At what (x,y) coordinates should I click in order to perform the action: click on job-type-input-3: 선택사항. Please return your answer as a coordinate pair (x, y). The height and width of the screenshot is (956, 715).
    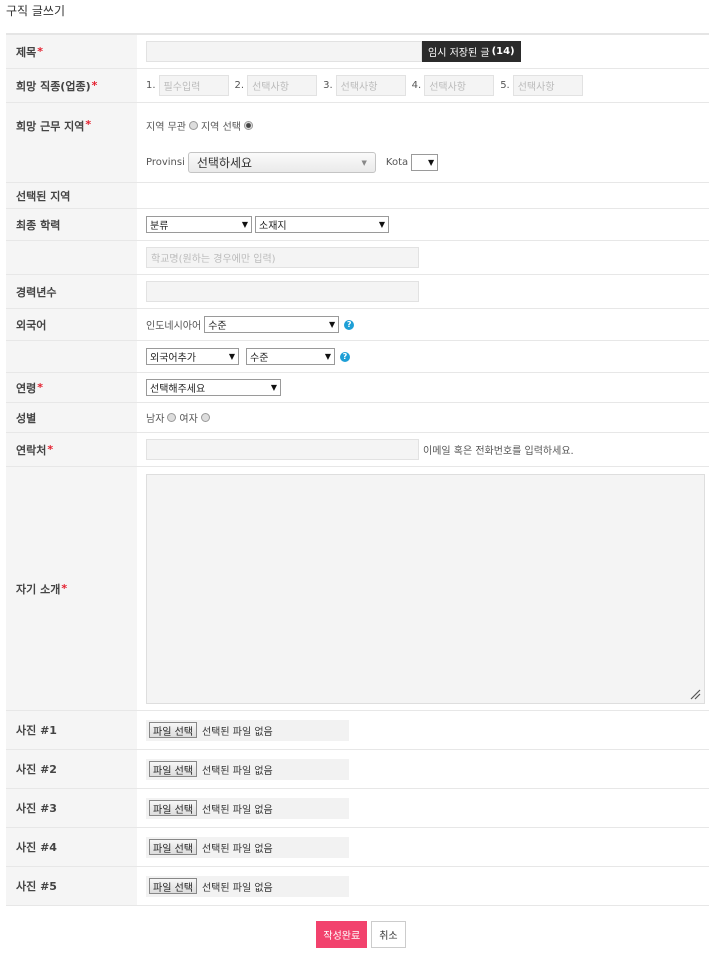
    Looking at the image, I should click on (370, 85).